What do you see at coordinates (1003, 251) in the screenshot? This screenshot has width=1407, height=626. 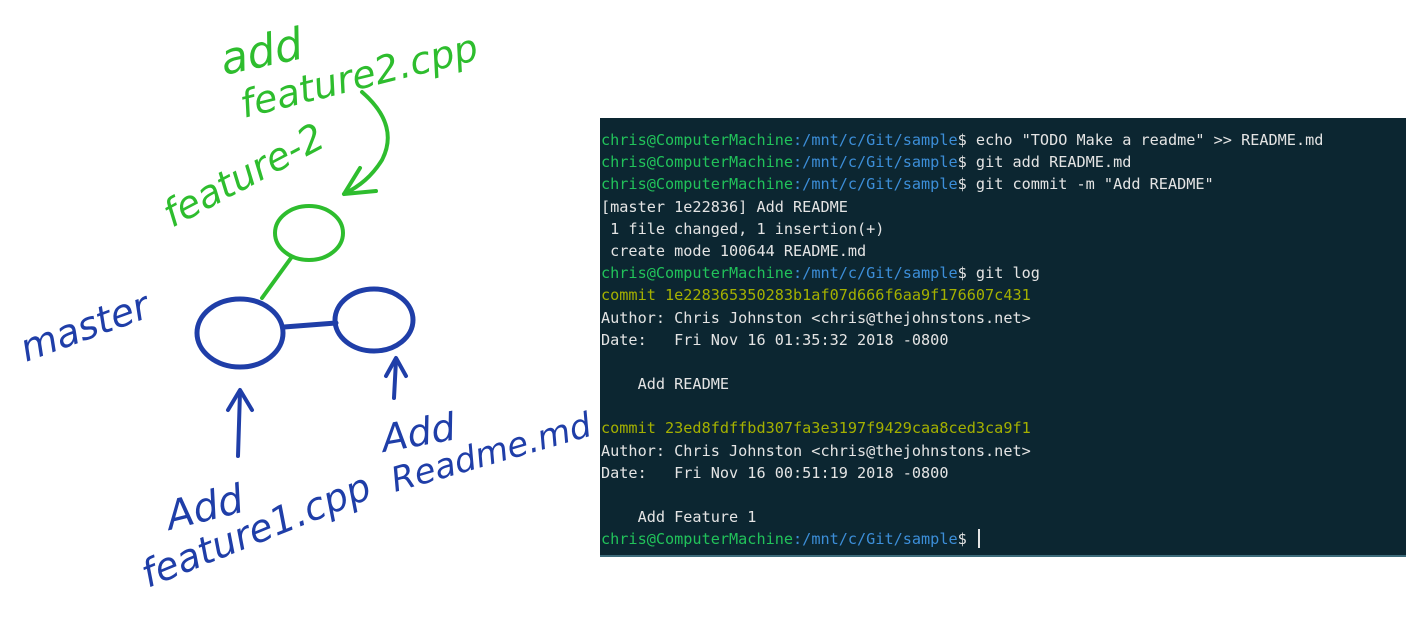 I see `output-line: create mode 100644 README.md` at bounding box center [1003, 251].